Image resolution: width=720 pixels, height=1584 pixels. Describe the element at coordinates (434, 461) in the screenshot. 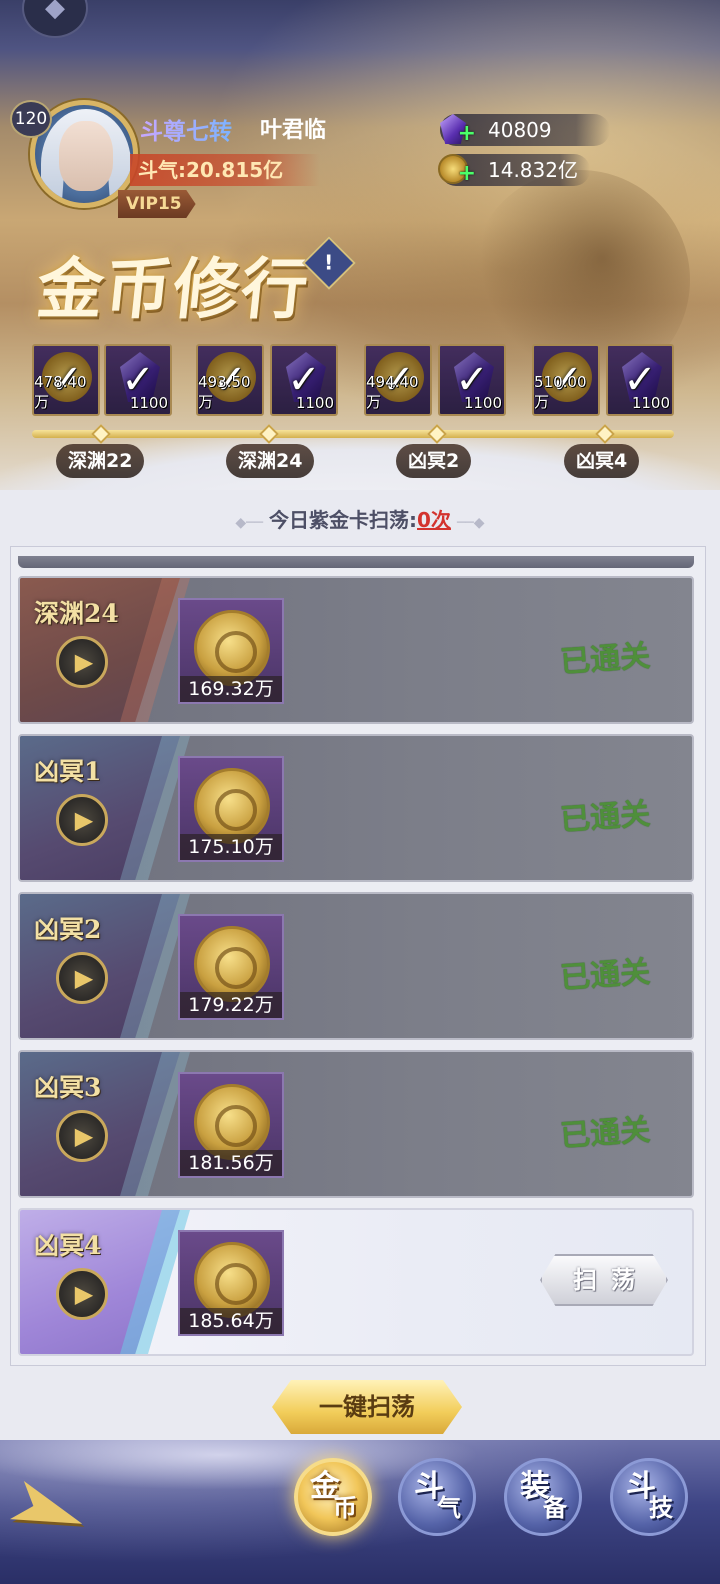

I see `milestone-stage-label: 凶冥2` at that location.